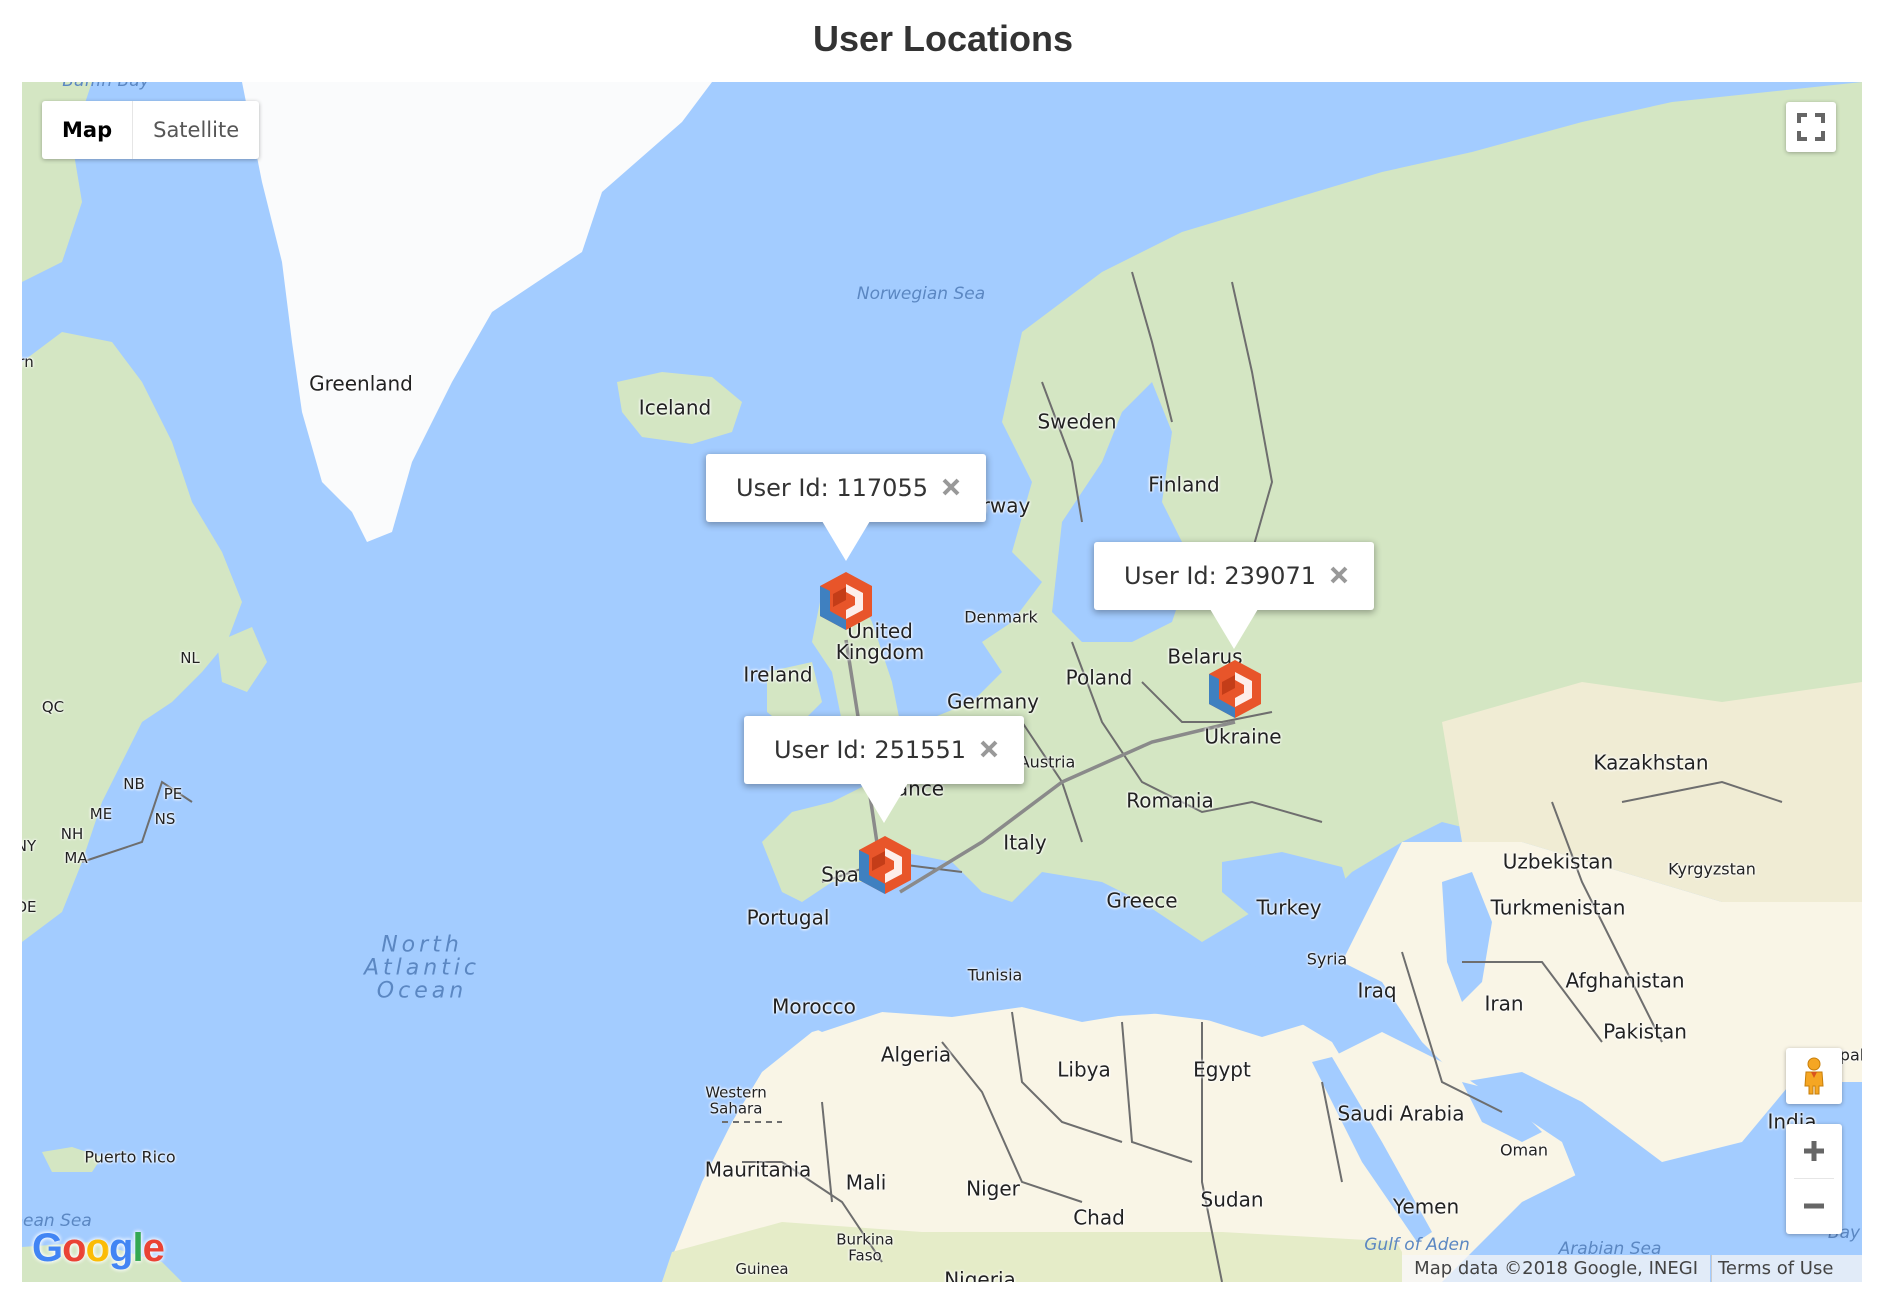  Describe the element at coordinates (832, 488) in the screenshot. I see `info-window-text: User Id: 117055` at that location.